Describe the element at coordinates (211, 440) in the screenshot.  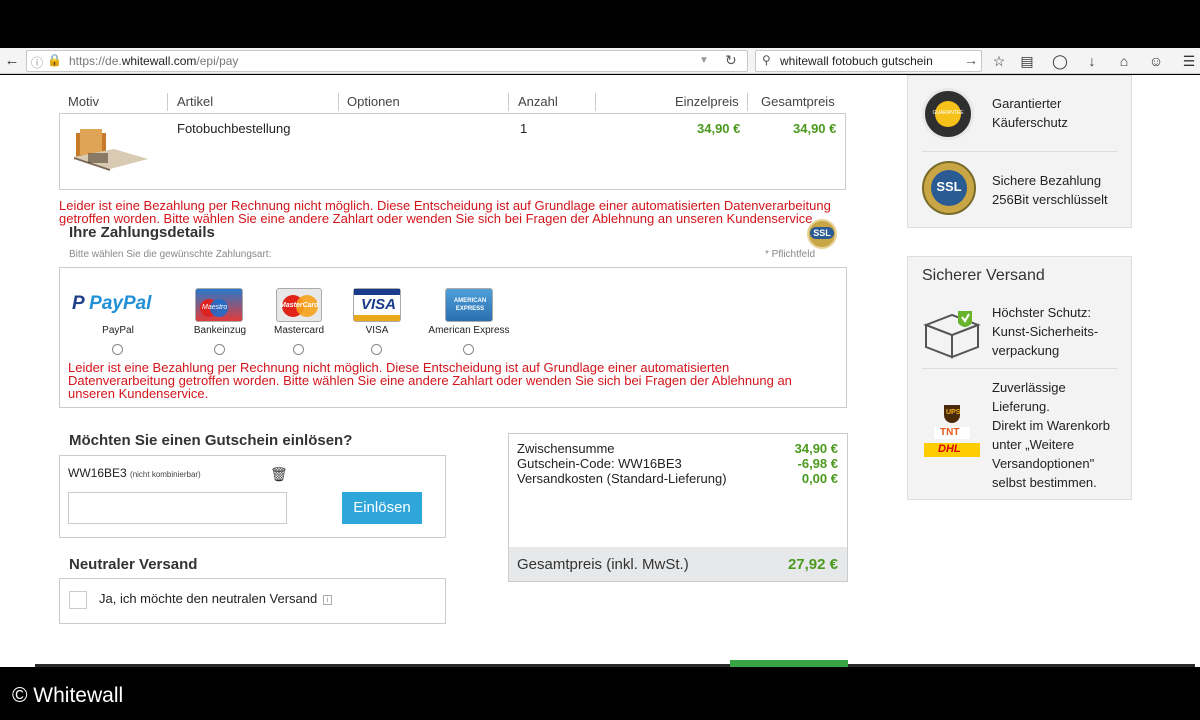
I see `voucher-title: Möchten Sie einen Gutschein einlösen?` at that location.